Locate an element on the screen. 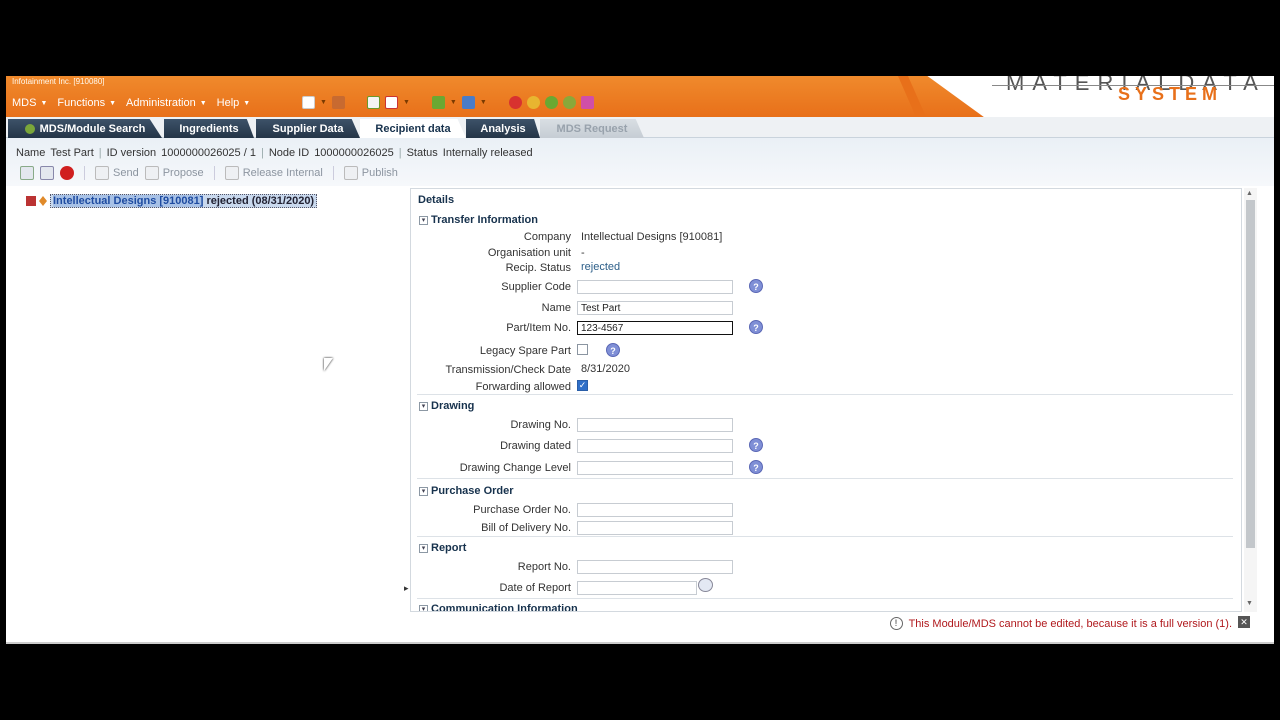  id-version-label: ID version is located at coordinates (131, 153).